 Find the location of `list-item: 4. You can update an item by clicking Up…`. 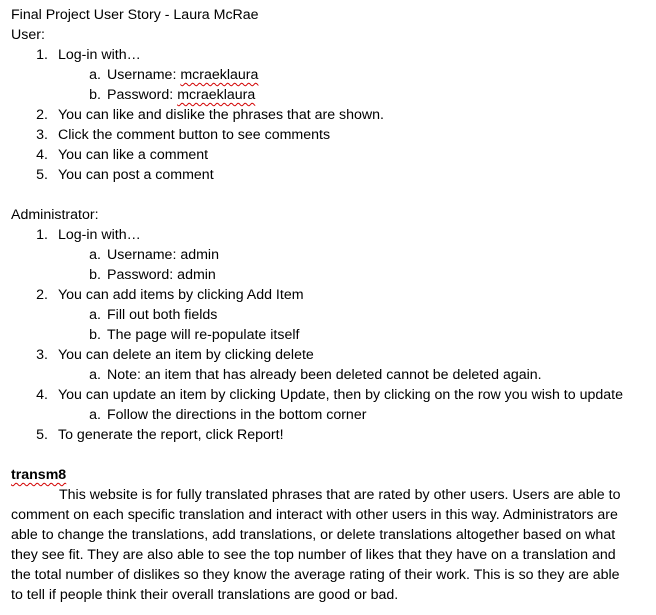

list-item: 4. You can update an item by clicking Up… is located at coordinates (326, 395).